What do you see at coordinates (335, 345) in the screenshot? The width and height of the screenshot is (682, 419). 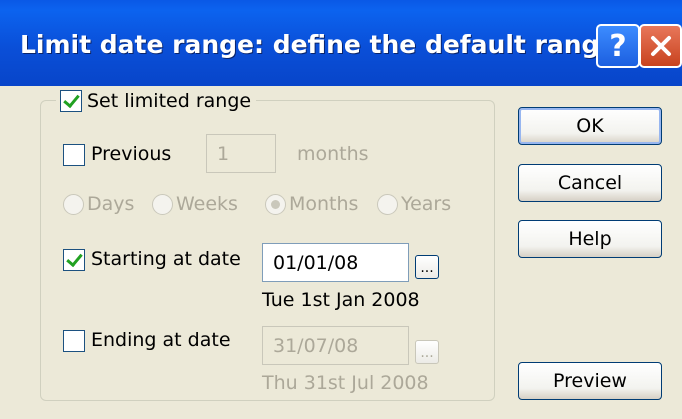 I see `ending-date-input: 31/07/08` at bounding box center [335, 345].